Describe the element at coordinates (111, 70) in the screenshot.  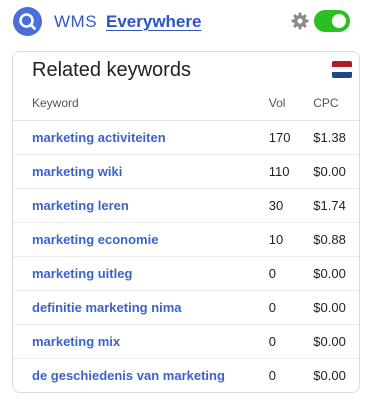
I see `card-title: Related keywords` at that location.